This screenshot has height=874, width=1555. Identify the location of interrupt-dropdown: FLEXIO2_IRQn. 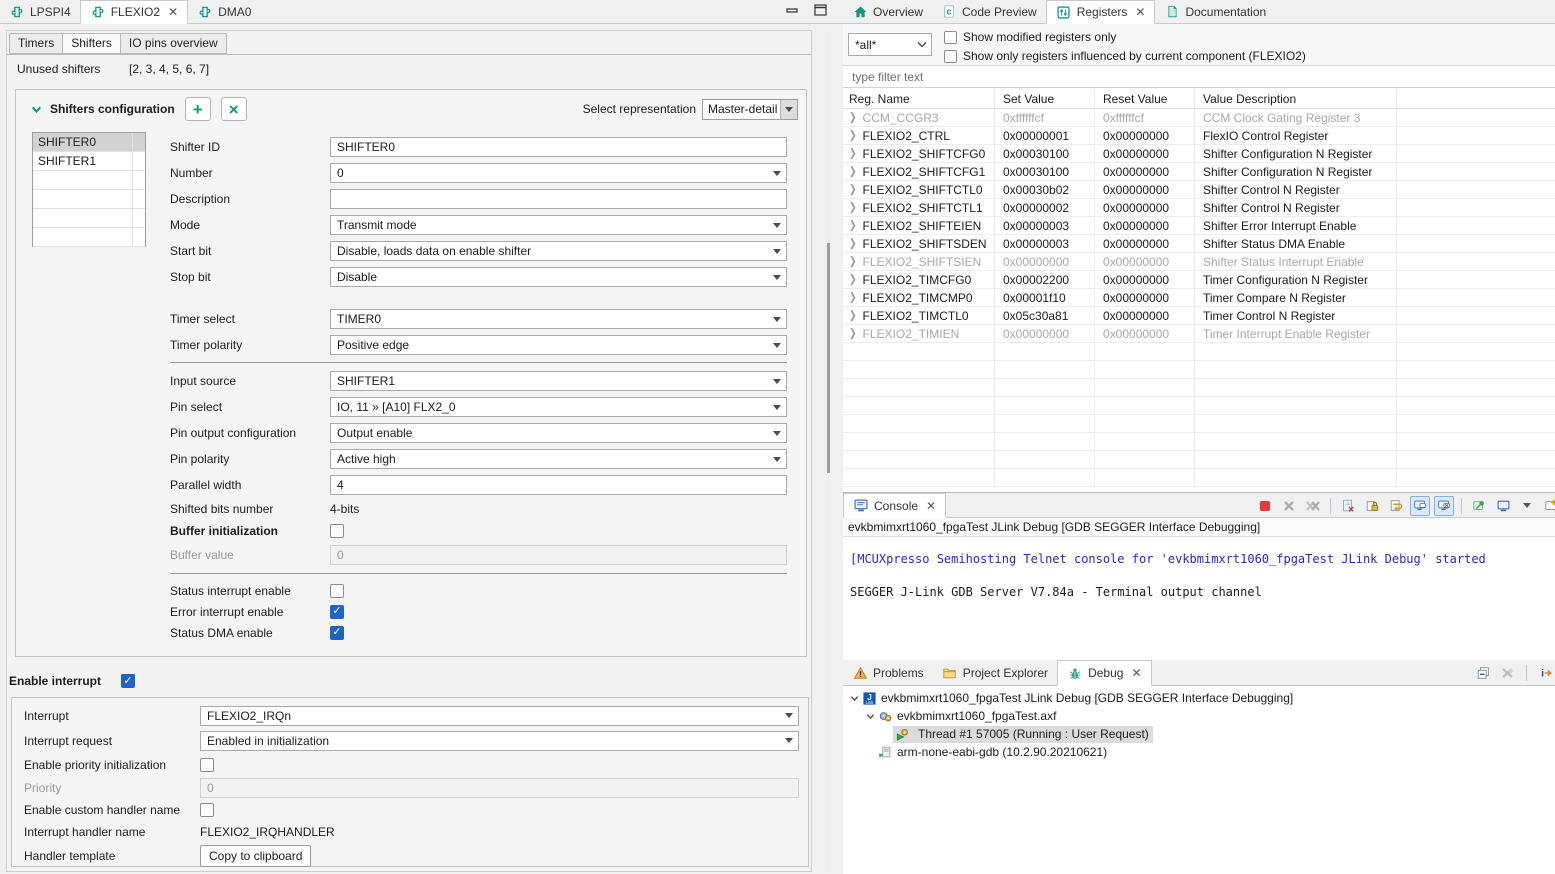
(499, 715).